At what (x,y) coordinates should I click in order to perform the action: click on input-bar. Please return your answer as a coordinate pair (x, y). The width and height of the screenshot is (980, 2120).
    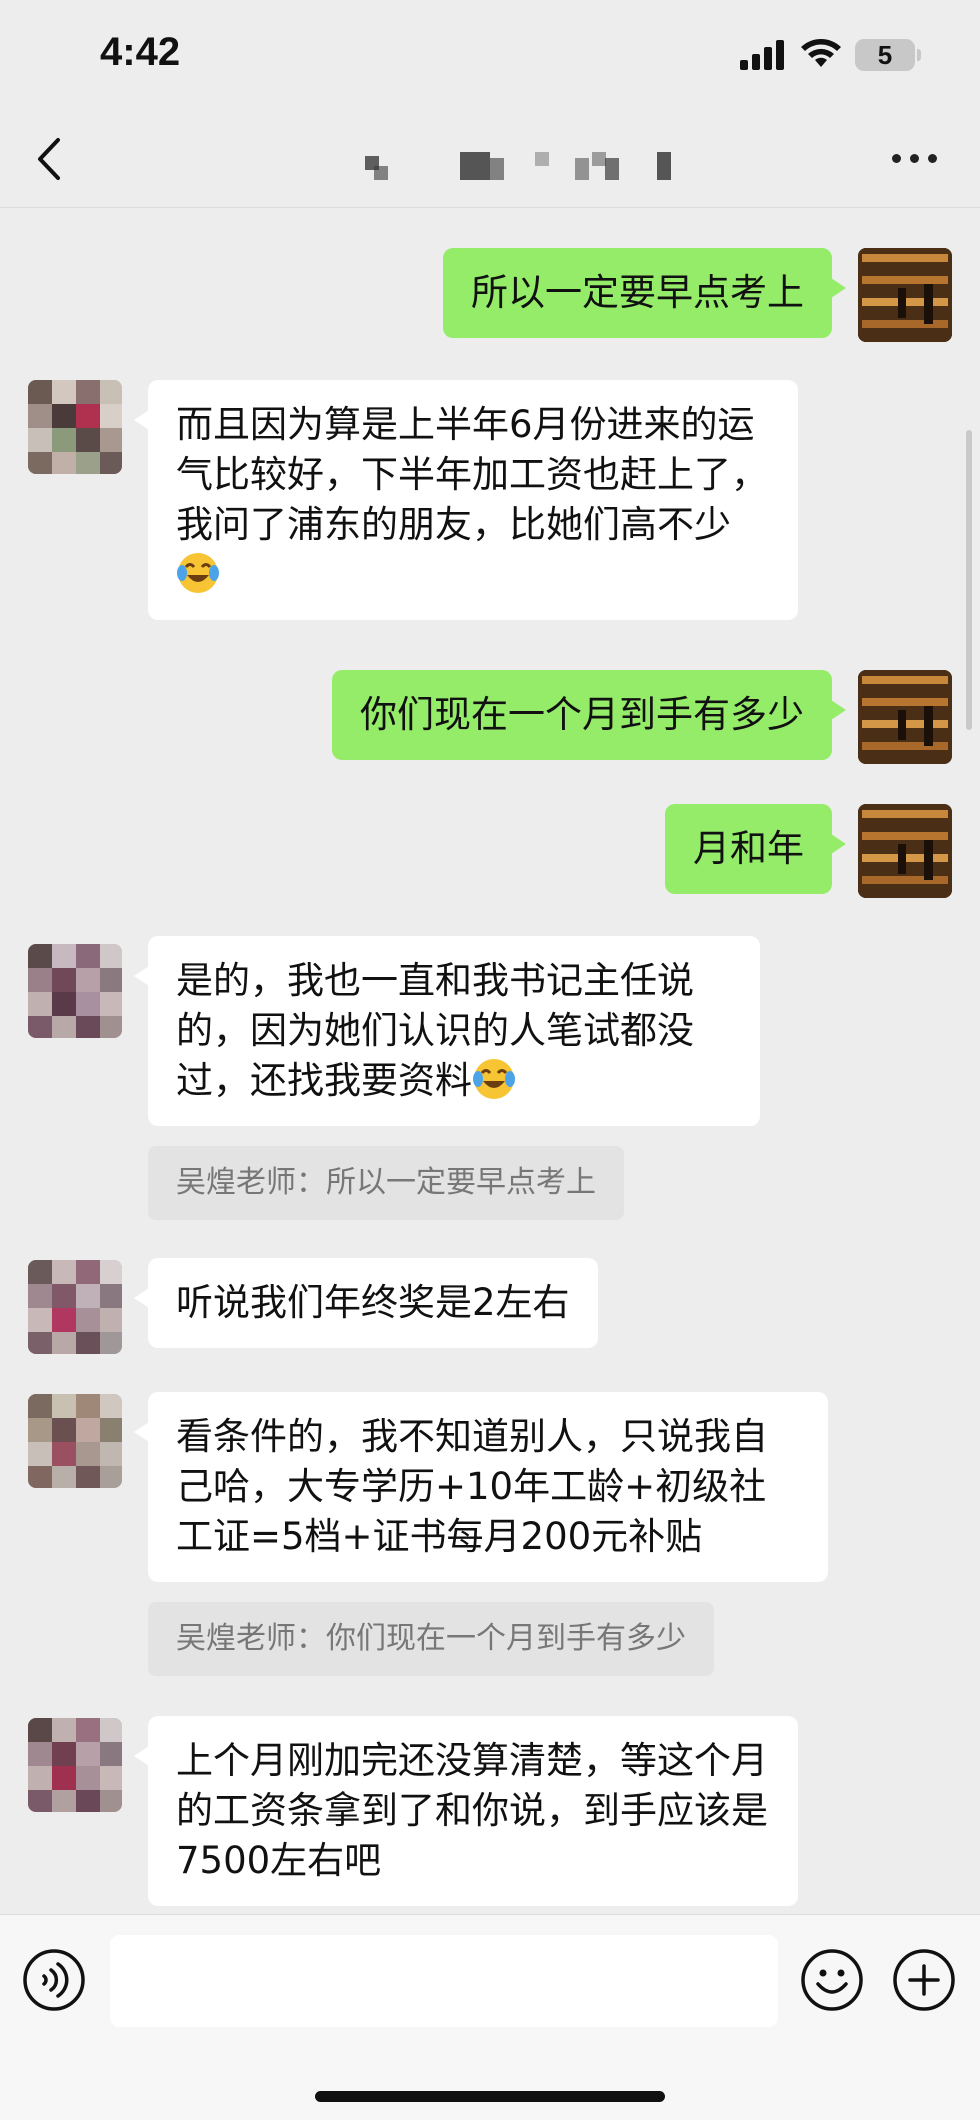
    Looking at the image, I should click on (490, 2017).